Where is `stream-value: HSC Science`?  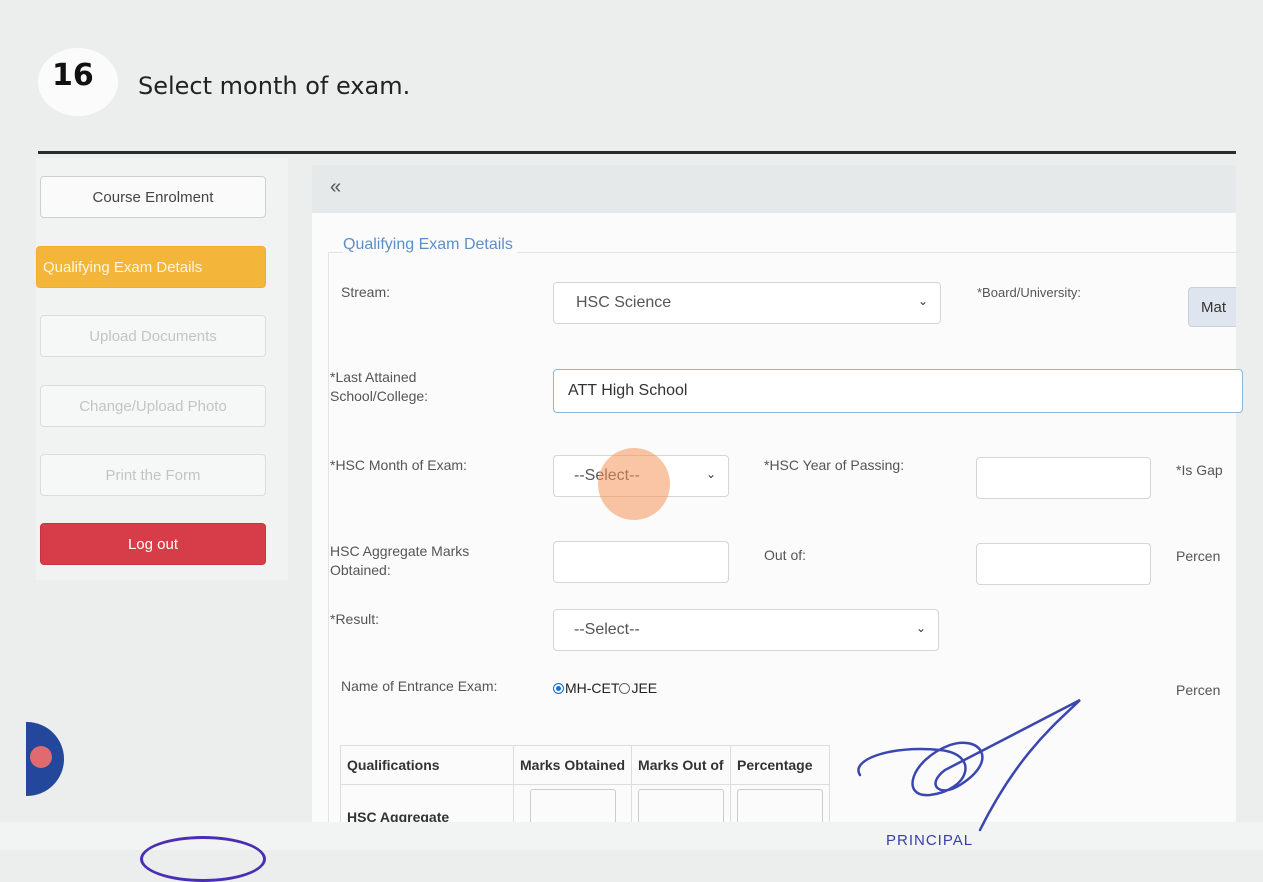
stream-value: HSC Science is located at coordinates (624, 302).